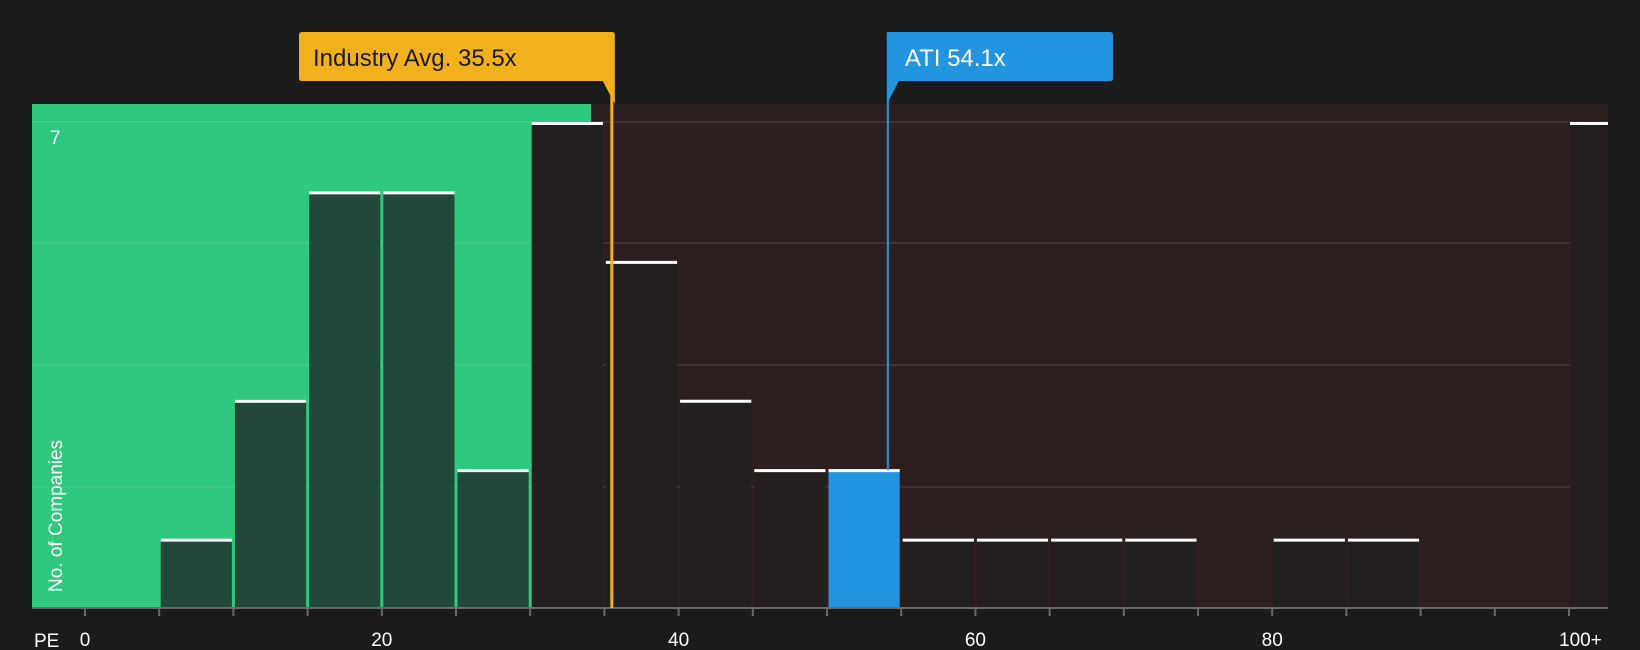  I want to click on x-axis-label: PE, so click(46, 640).